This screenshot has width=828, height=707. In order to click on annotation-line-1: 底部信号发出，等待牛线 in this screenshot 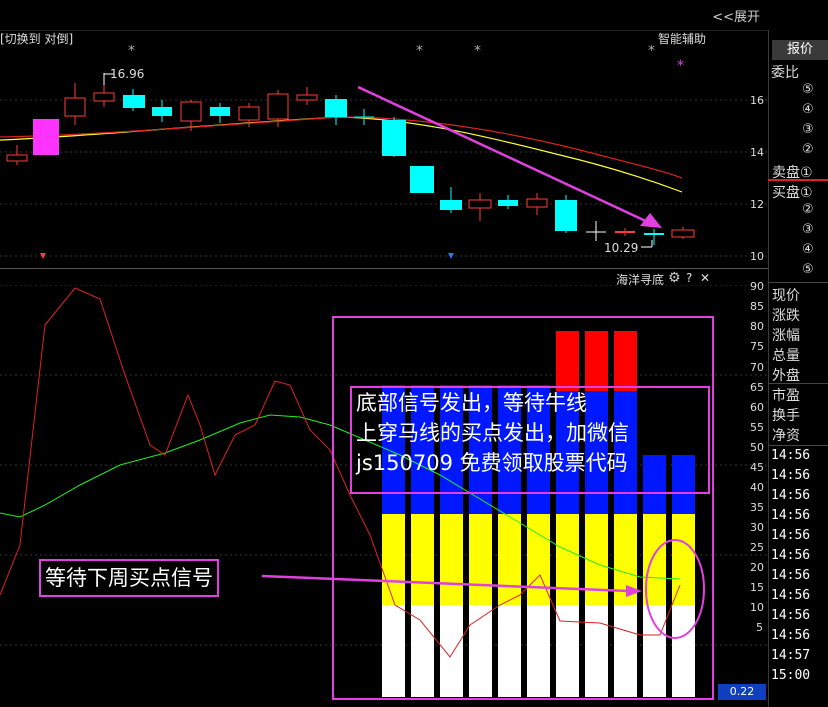, I will do `click(471, 403)`.